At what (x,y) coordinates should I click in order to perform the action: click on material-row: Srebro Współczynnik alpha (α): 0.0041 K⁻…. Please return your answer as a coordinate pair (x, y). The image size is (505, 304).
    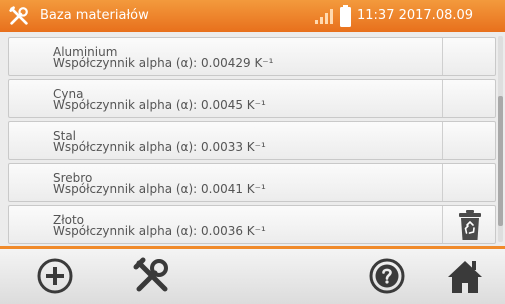
    Looking at the image, I should click on (252, 182).